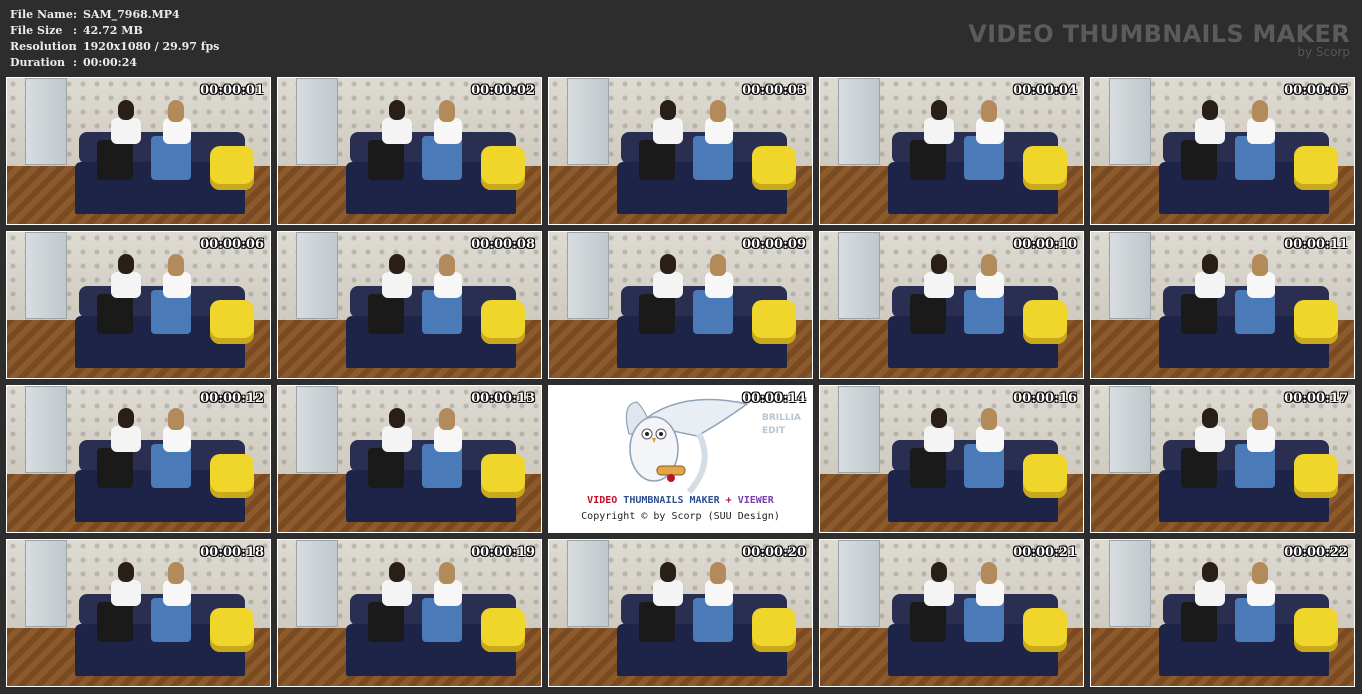 Image resolution: width=1362 pixels, height=694 pixels. What do you see at coordinates (138, 305) in the screenshot?
I see `thumbnail: 00:00:06` at bounding box center [138, 305].